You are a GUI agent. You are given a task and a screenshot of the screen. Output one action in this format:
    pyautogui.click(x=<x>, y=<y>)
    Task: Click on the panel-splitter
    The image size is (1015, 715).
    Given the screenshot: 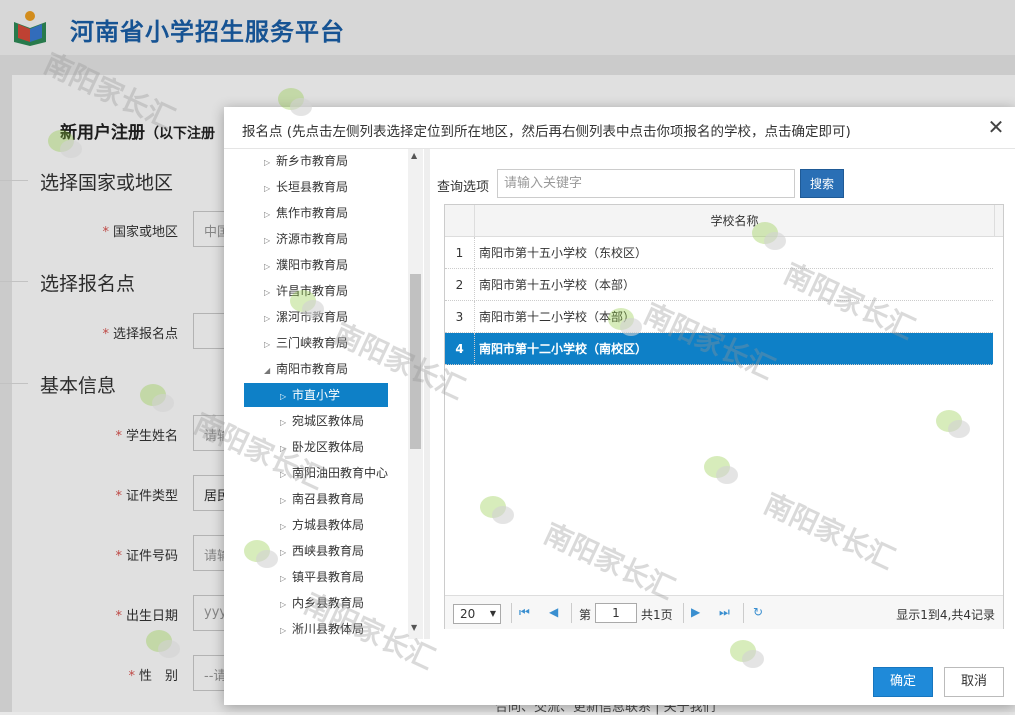 What is the action you would take?
    pyautogui.click(x=427, y=394)
    